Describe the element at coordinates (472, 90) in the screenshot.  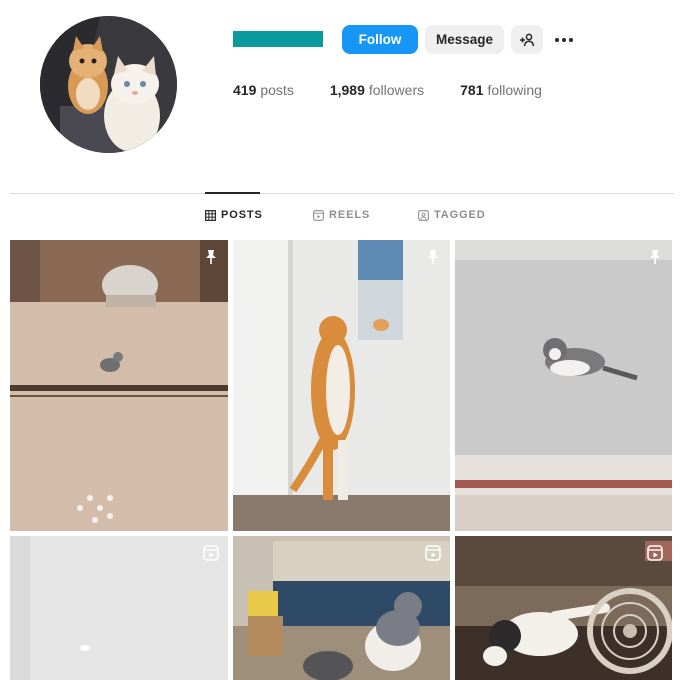
I see `stat-value: 781` at that location.